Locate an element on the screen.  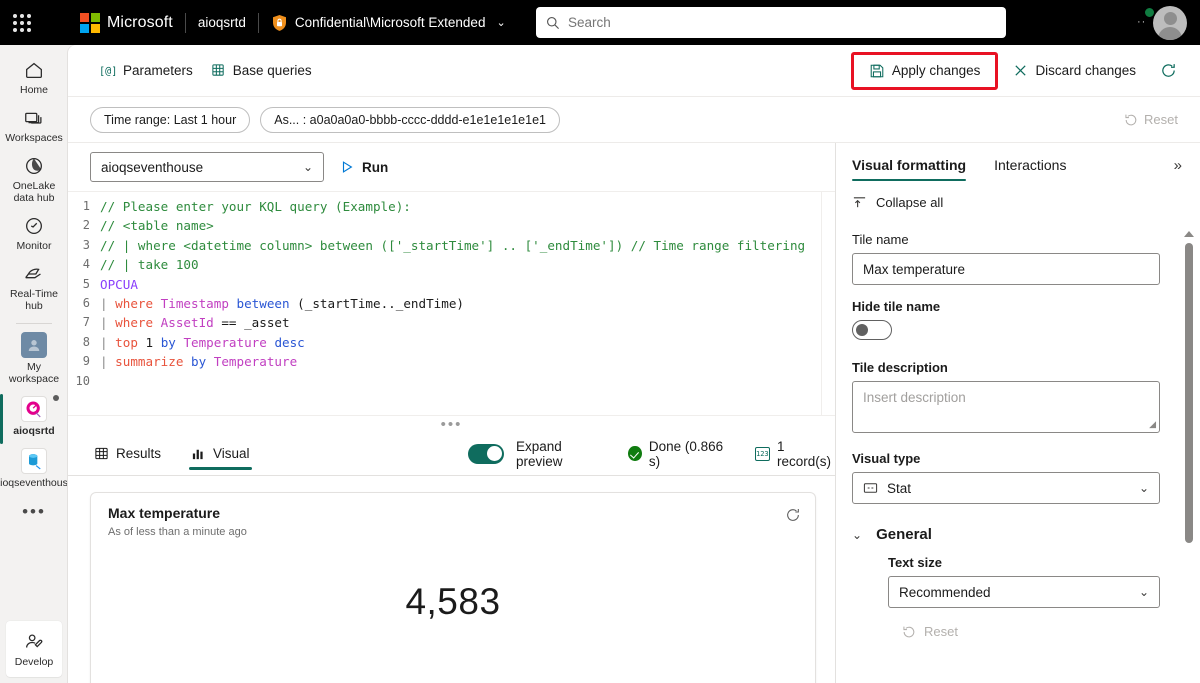
line-number: 7 is located at coordinates (86, 322).